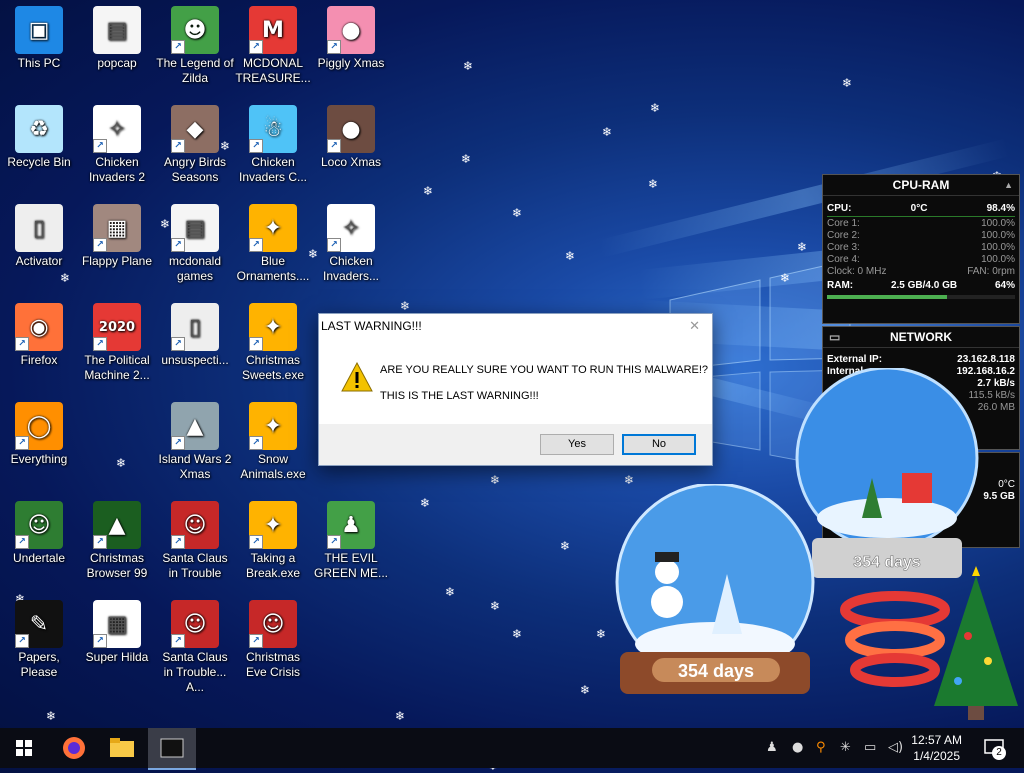  What do you see at coordinates (273, 541) in the screenshot?
I see `desktop-icon: ✦ ↗ Taking a Break.exe` at bounding box center [273, 541].